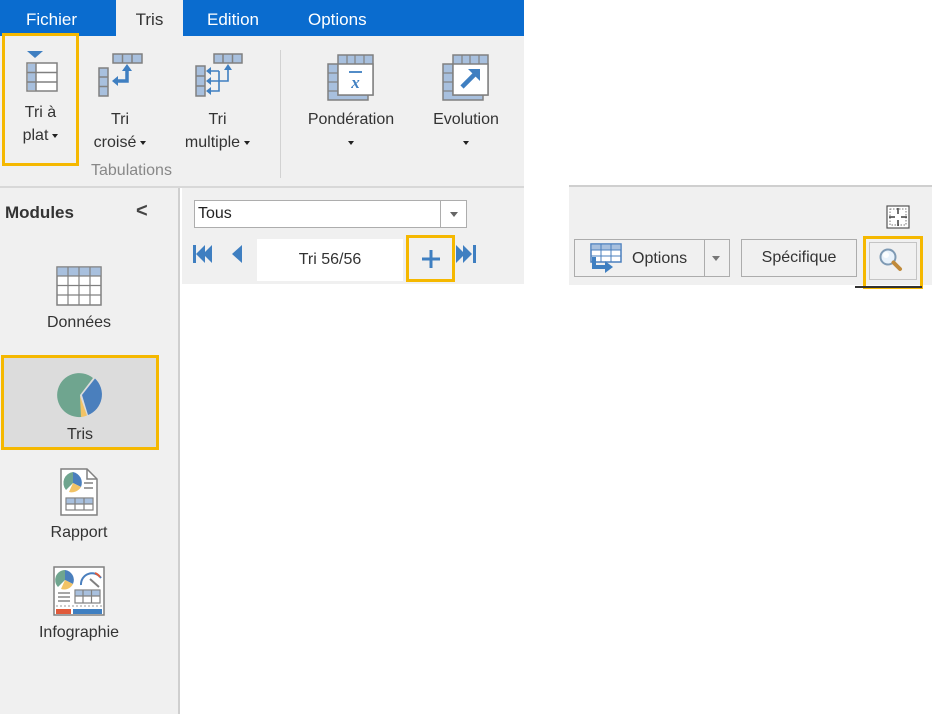 The width and height of the screenshot is (932, 714). Describe the element at coordinates (218, 75) in the screenshot. I see `multi-tab-icon` at that location.